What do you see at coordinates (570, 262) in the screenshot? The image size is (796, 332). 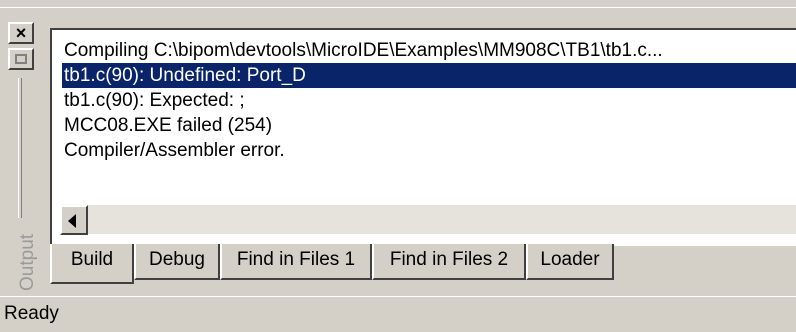 I see `tab-loader: Loader` at bounding box center [570, 262].